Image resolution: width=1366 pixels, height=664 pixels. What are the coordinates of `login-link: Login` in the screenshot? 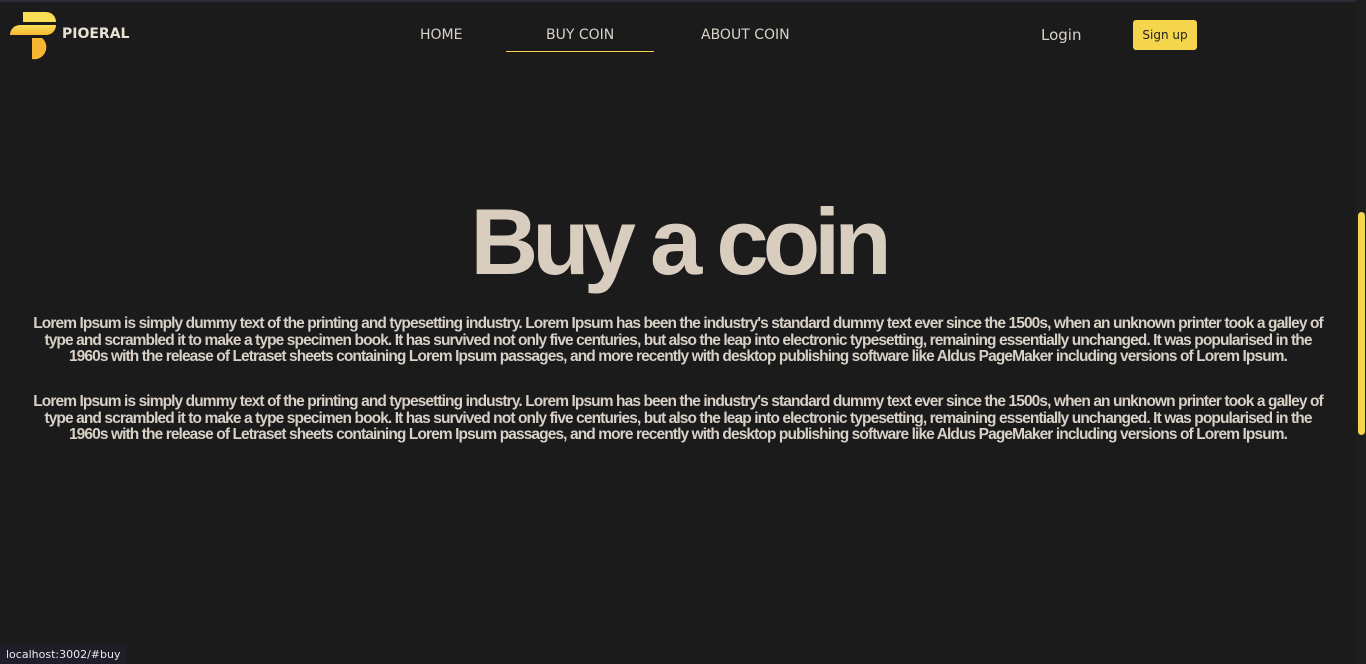 It's located at (1061, 35).